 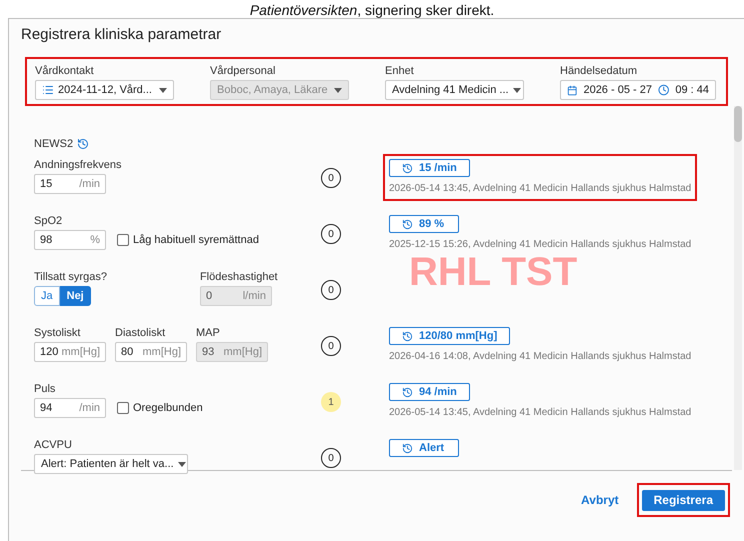 What do you see at coordinates (243, 71) in the screenshot?
I see `field-label: Vårdpersonal` at bounding box center [243, 71].